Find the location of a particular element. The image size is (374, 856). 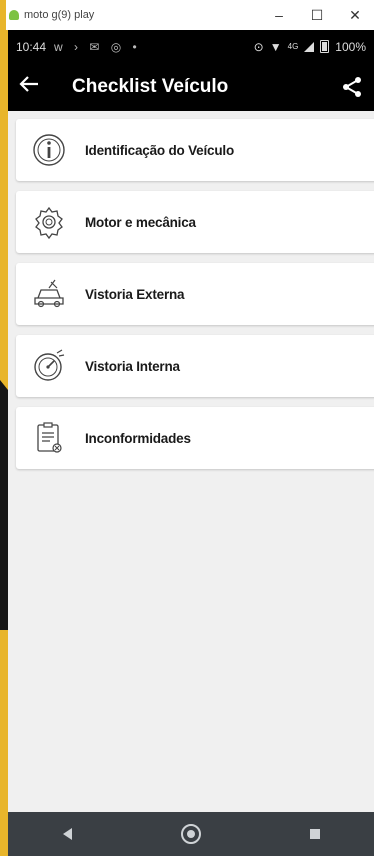

wifi-icon: ▼ is located at coordinates (275, 46).